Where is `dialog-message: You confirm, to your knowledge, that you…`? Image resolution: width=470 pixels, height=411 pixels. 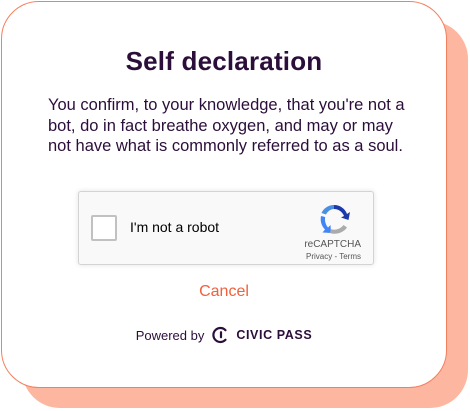 dialog-message: You confirm, to your knowledge, that you… is located at coordinates (226, 125).